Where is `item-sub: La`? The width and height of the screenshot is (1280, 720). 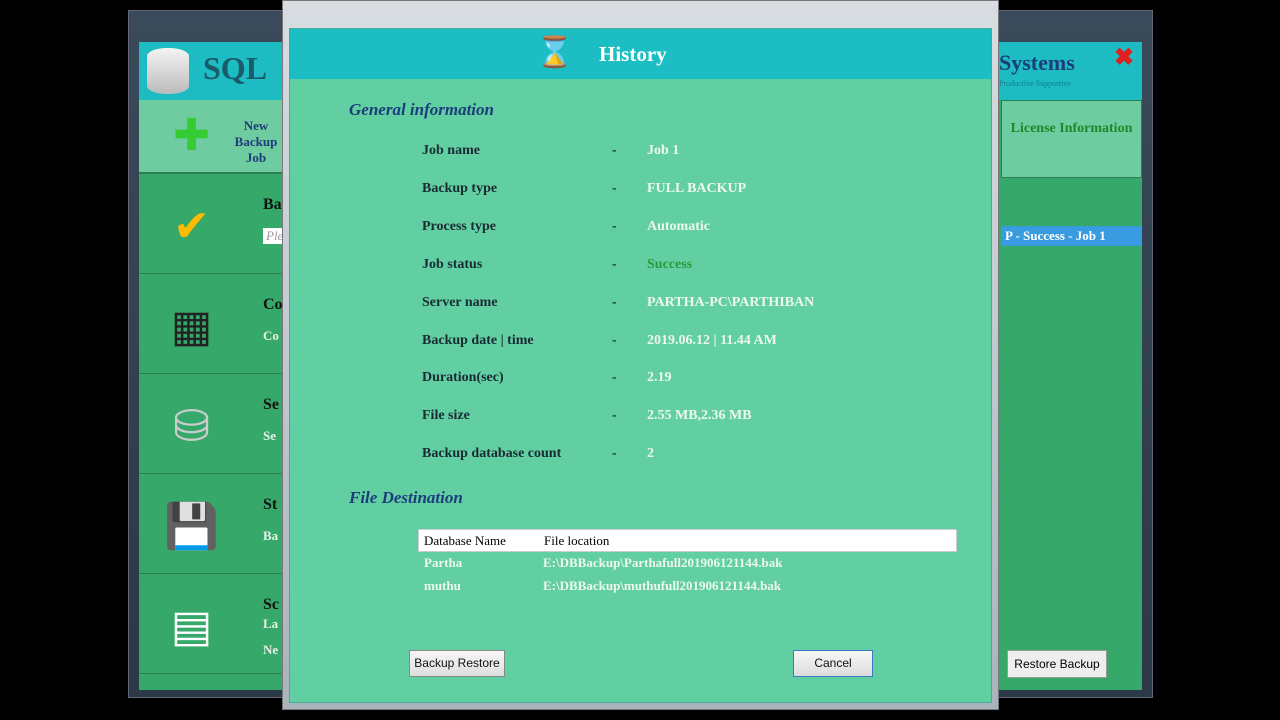
item-sub: La is located at coordinates (271, 623).